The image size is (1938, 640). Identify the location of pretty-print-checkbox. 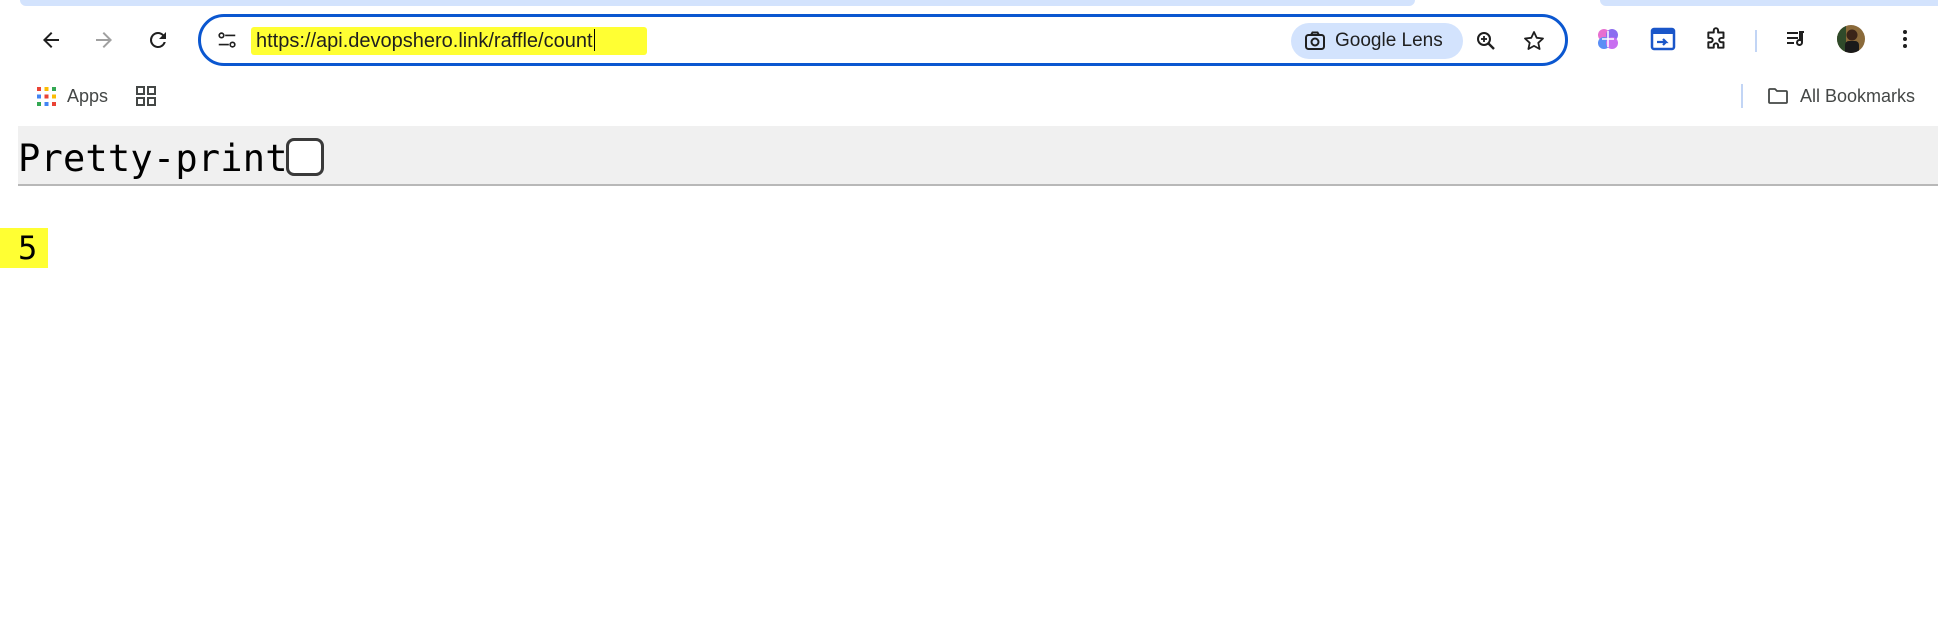
(305, 157).